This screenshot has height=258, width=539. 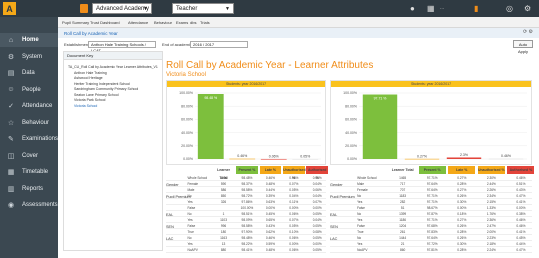 I want to click on settings-icon: ▮, so click(x=476, y=8).